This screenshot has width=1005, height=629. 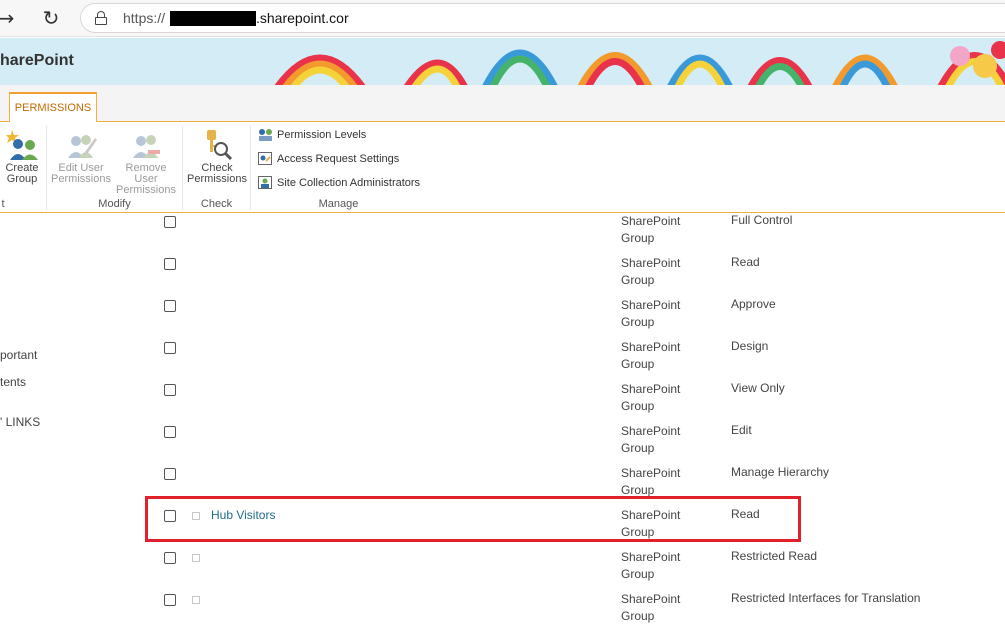 What do you see at coordinates (22, 145) in the screenshot?
I see `create-group-icon` at bounding box center [22, 145].